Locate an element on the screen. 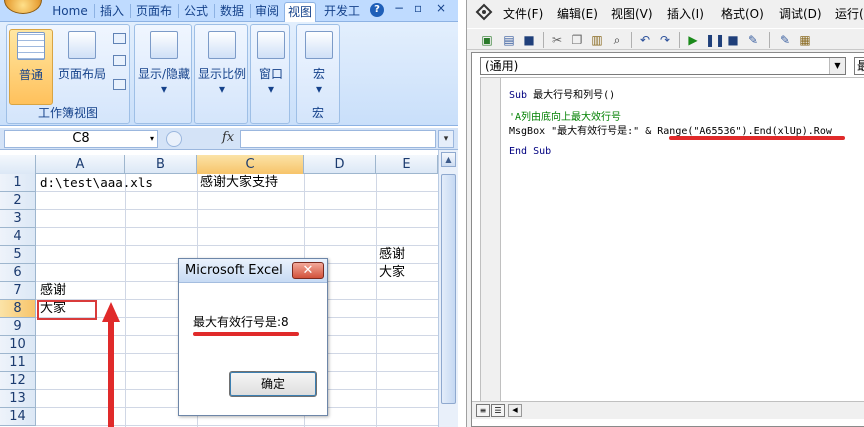 Image resolution: width=864 pixels, height=427 pixels. horizontal-scrollbar: ≡ ☰ ◀ is located at coordinates (668, 410).